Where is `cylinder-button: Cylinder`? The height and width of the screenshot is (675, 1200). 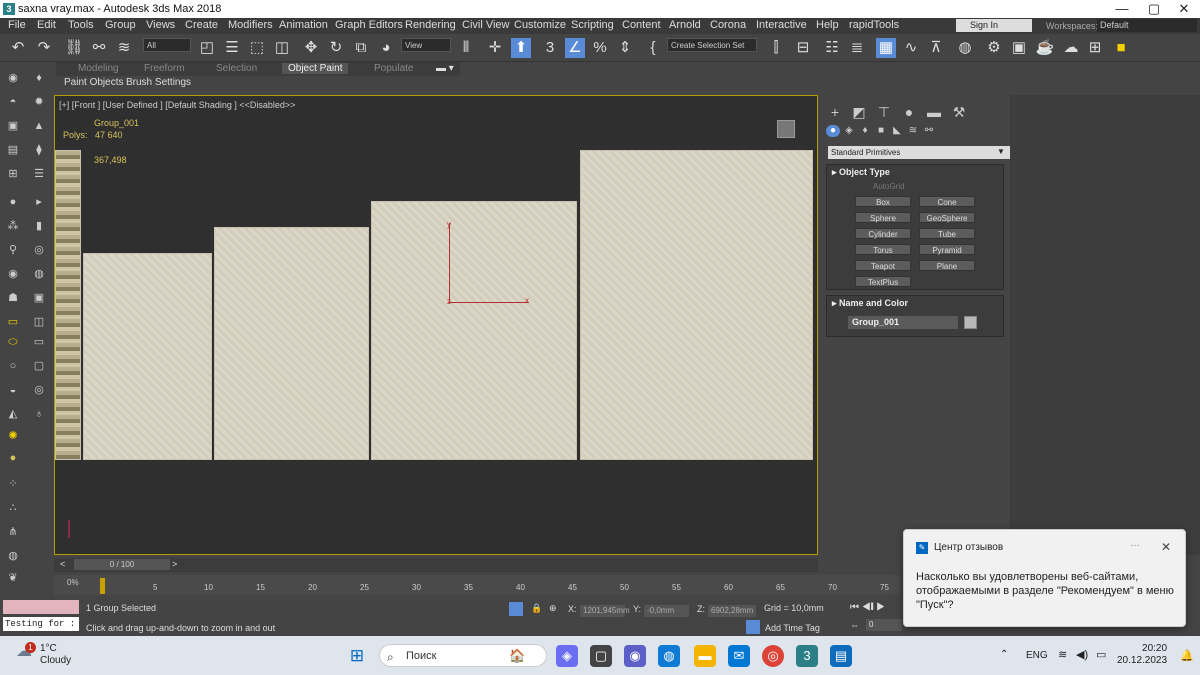
cylinder-button: Cylinder is located at coordinates (883, 233).